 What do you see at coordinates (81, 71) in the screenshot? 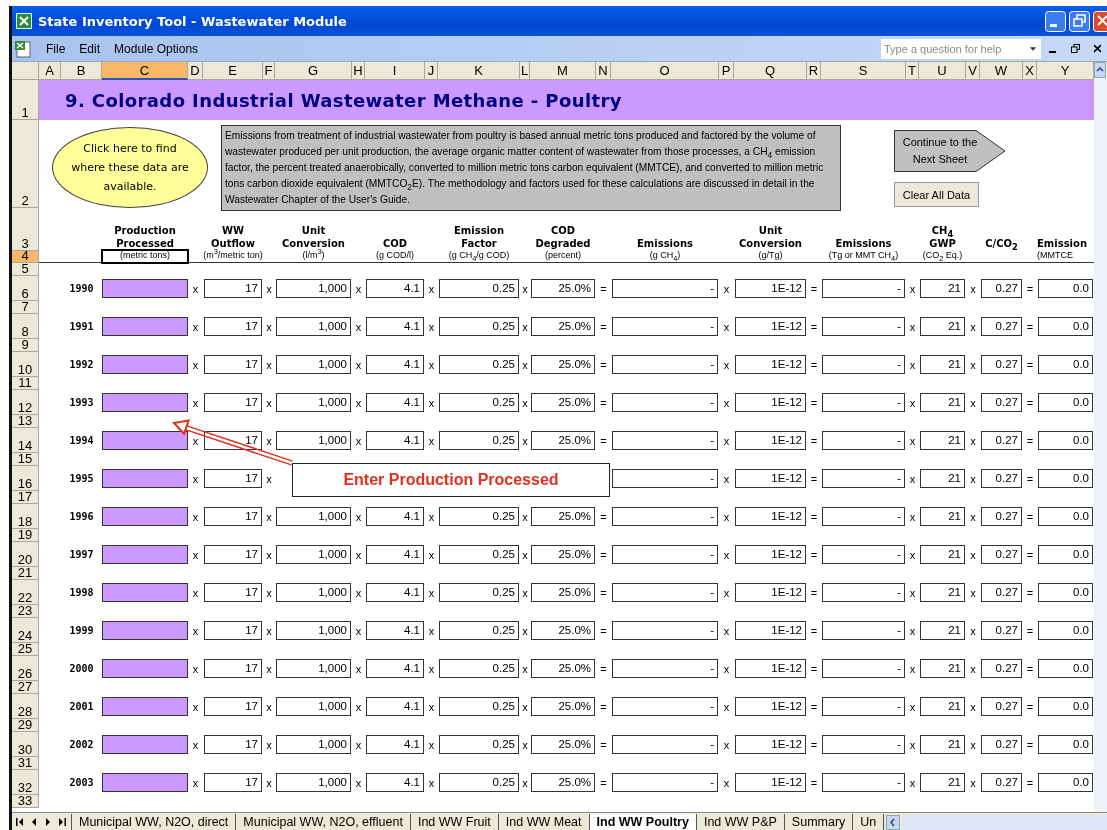
I see `column-header: B` at bounding box center [81, 71].